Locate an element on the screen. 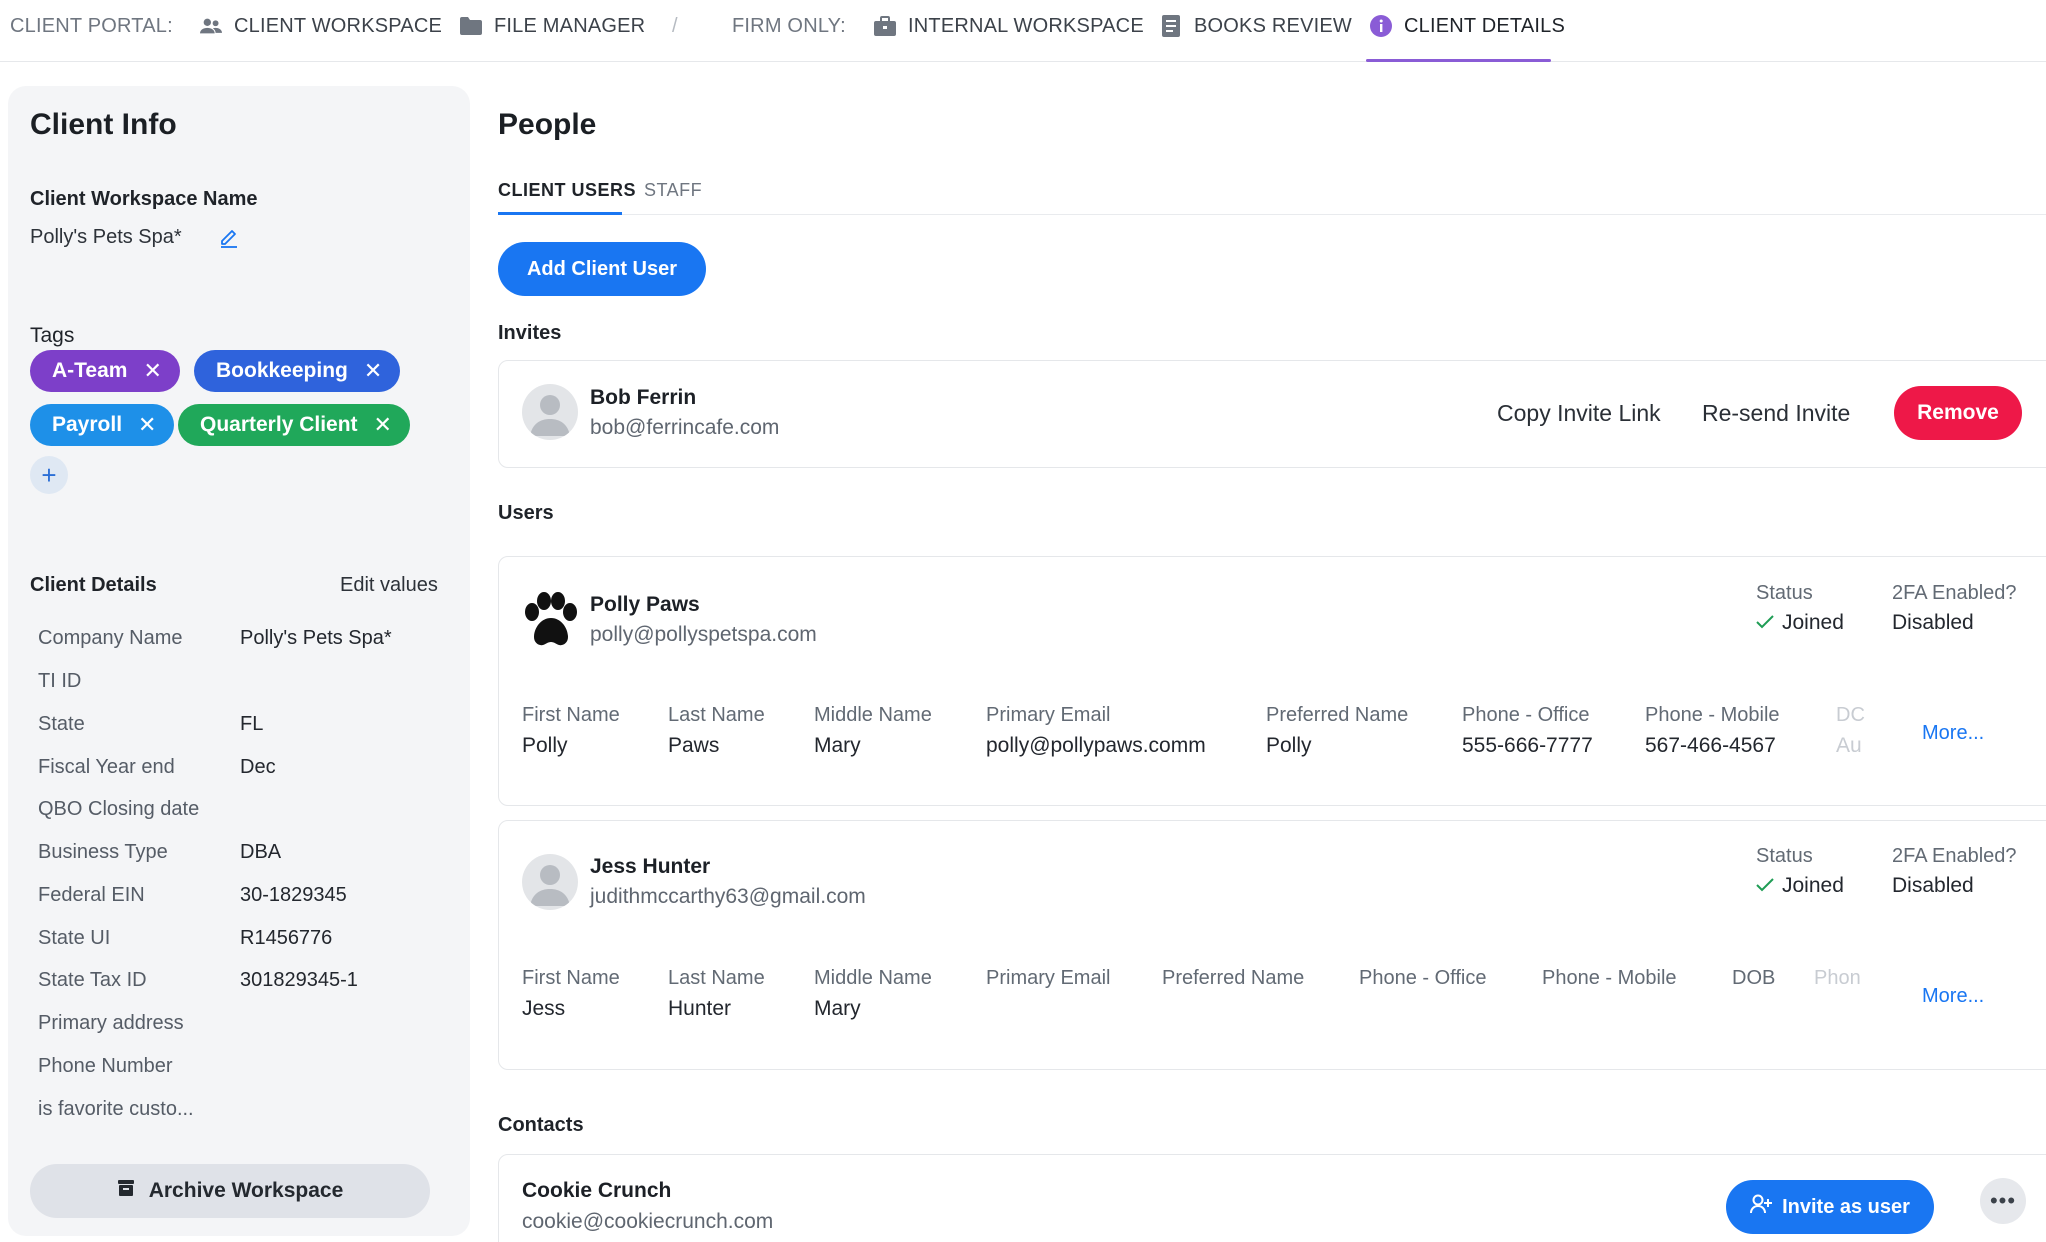 The height and width of the screenshot is (1242, 2046). detail-label: State is located at coordinates (61, 724).